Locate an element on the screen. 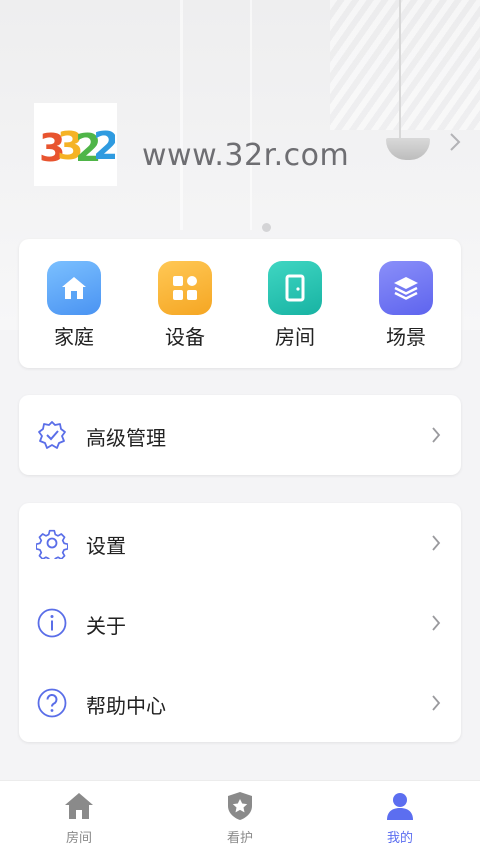 The width and height of the screenshot is (480, 853). quick-action-rooms: 房间 is located at coordinates (295, 305).